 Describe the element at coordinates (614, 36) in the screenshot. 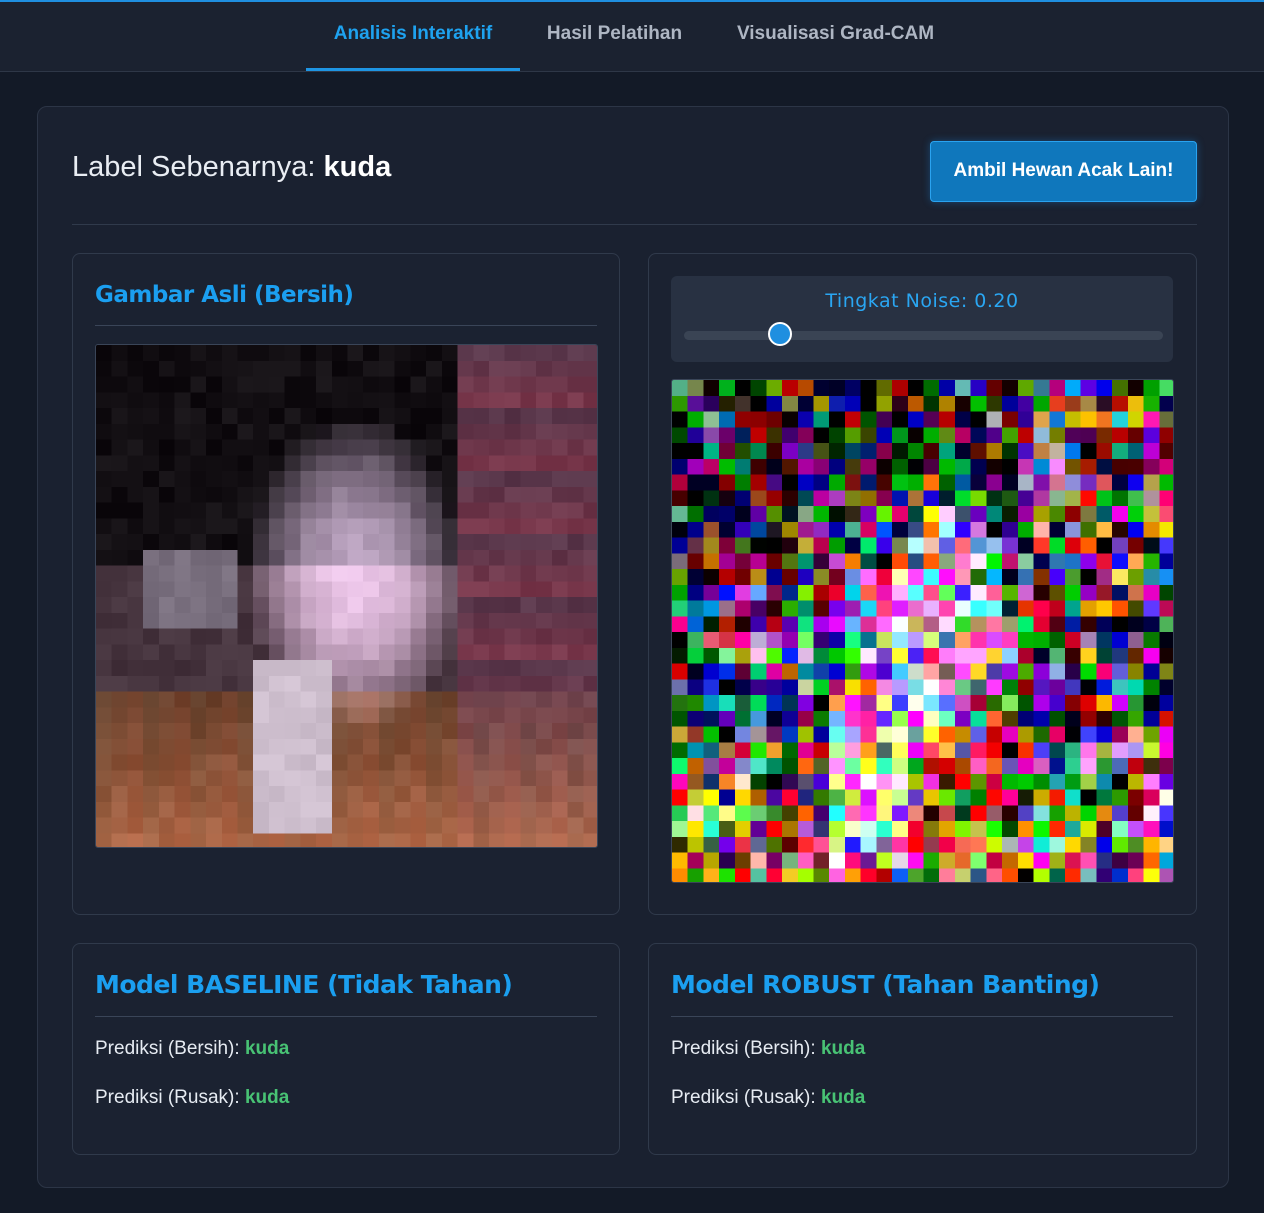

I see `tab-hasil-pelatihan: Hasil Pelatihan` at that location.